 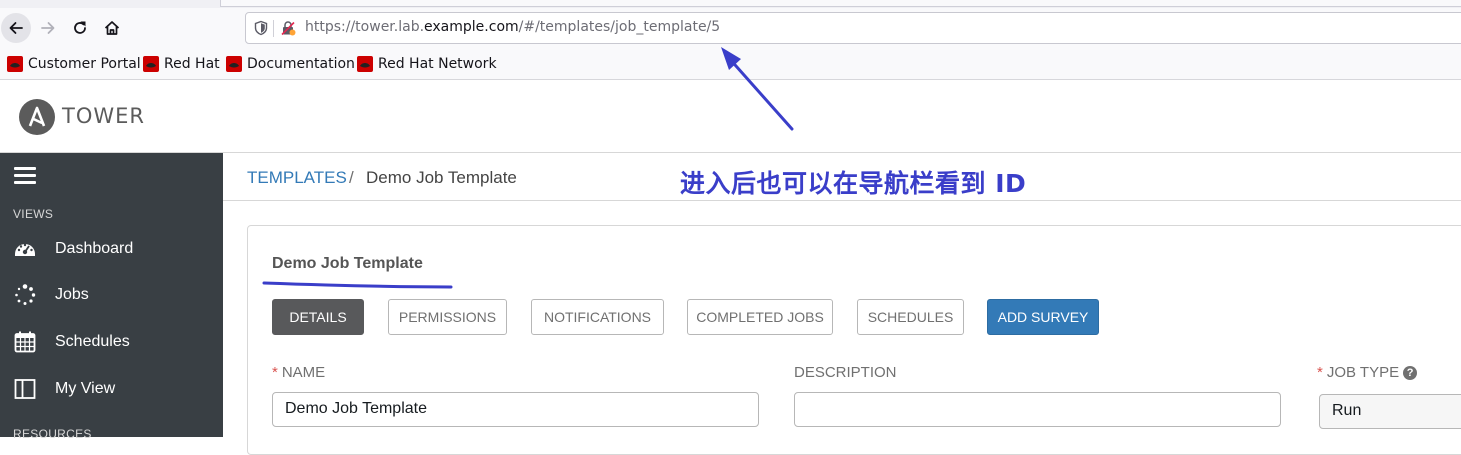 What do you see at coordinates (597, 317) in the screenshot?
I see `tab-notifications: NOTIFICATIONS` at bounding box center [597, 317].